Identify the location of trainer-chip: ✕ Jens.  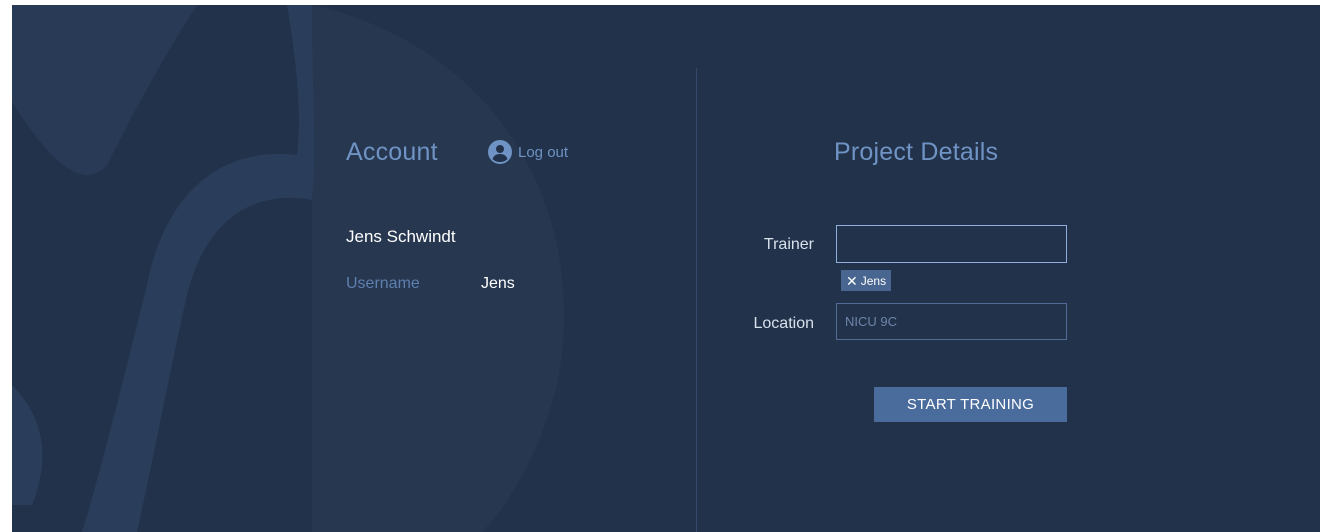
(866, 280).